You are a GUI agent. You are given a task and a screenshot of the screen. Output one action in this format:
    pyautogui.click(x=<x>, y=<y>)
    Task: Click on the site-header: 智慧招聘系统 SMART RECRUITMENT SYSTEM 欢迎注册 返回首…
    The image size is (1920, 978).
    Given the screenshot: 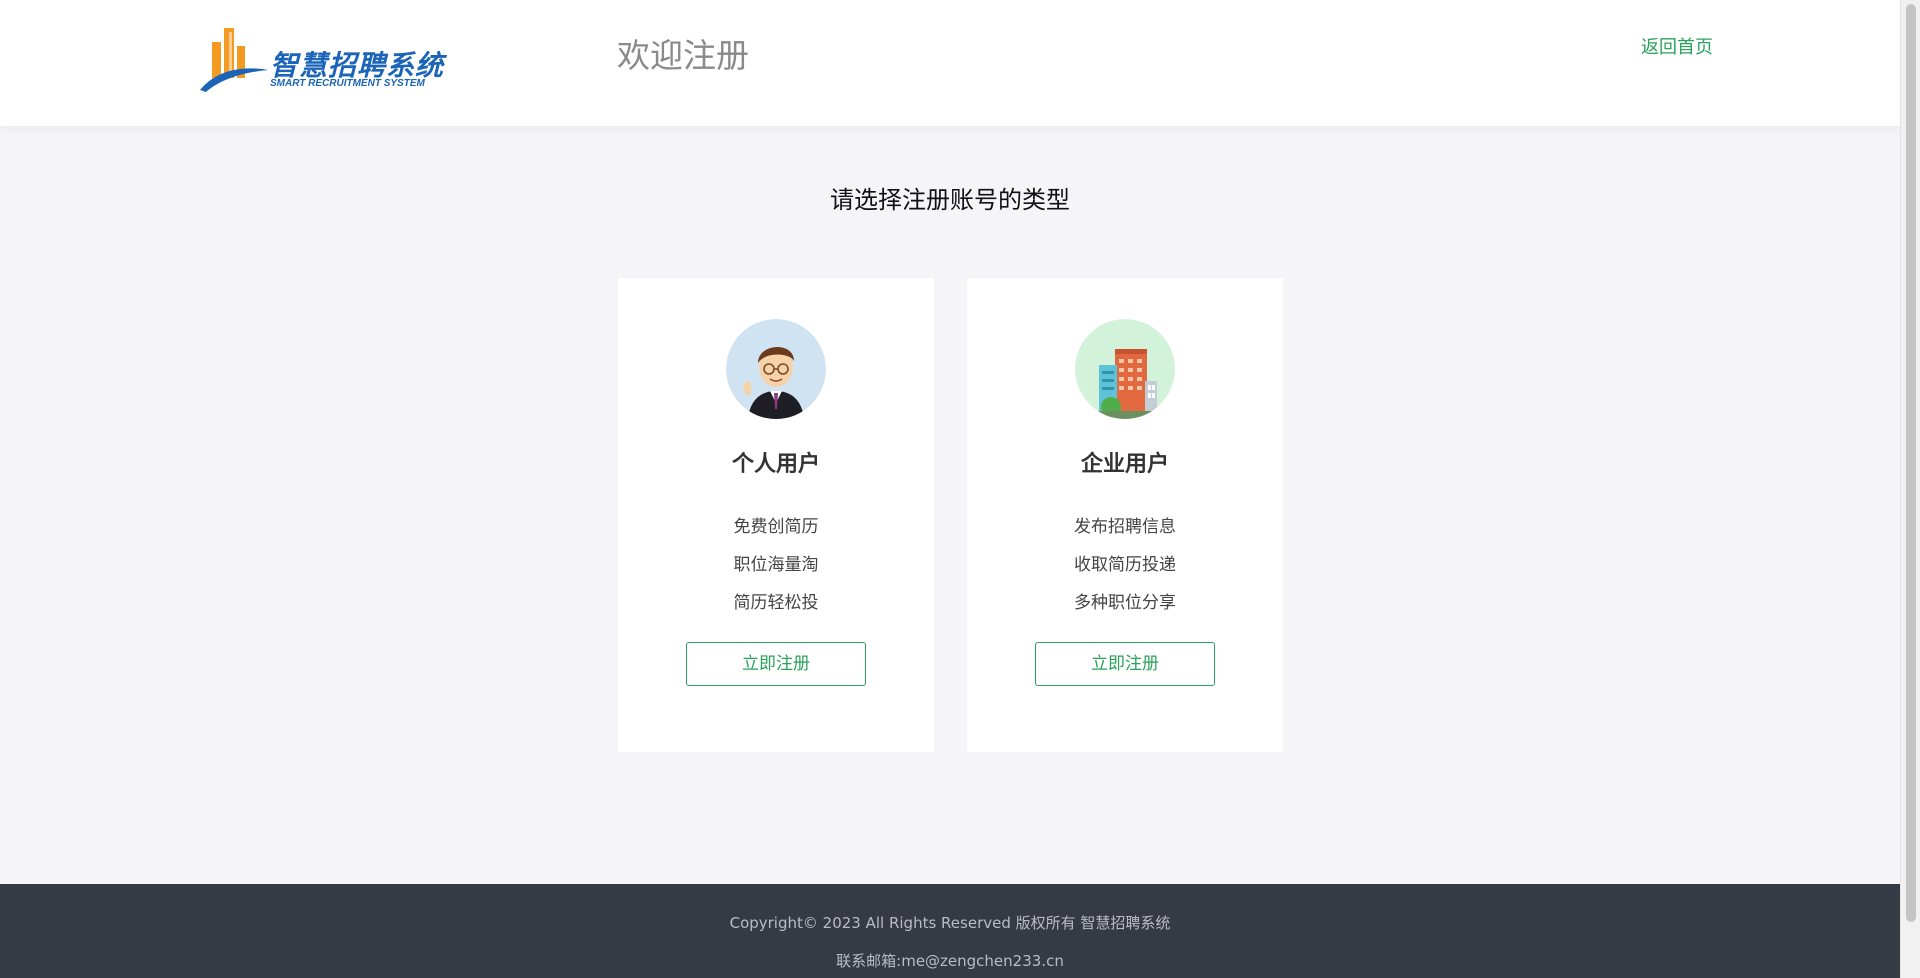 What is the action you would take?
    pyautogui.click(x=950, y=63)
    